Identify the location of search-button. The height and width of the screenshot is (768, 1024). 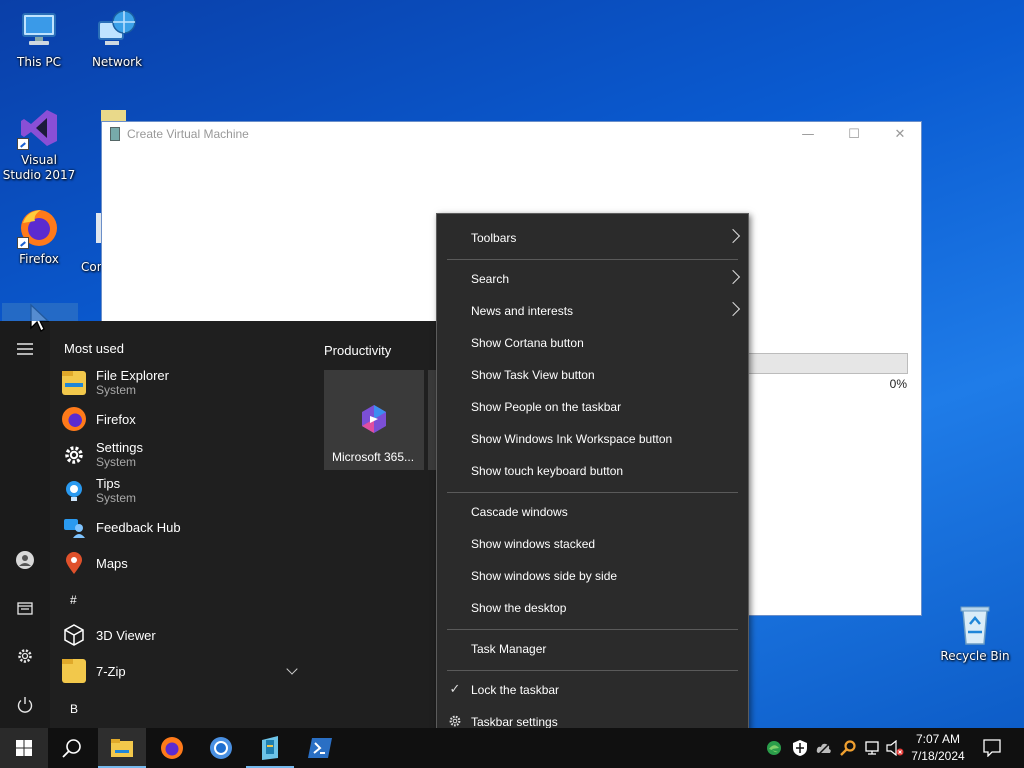
(72, 748).